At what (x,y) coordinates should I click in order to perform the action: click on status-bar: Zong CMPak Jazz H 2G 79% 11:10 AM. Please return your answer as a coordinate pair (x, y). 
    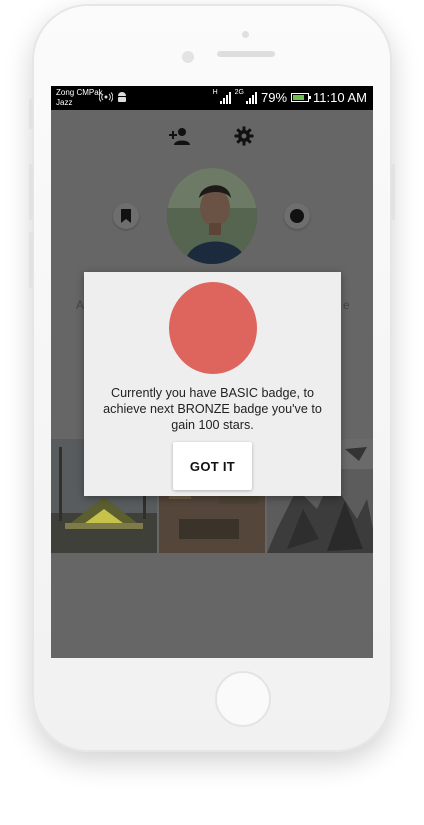
    Looking at the image, I should click on (212, 98).